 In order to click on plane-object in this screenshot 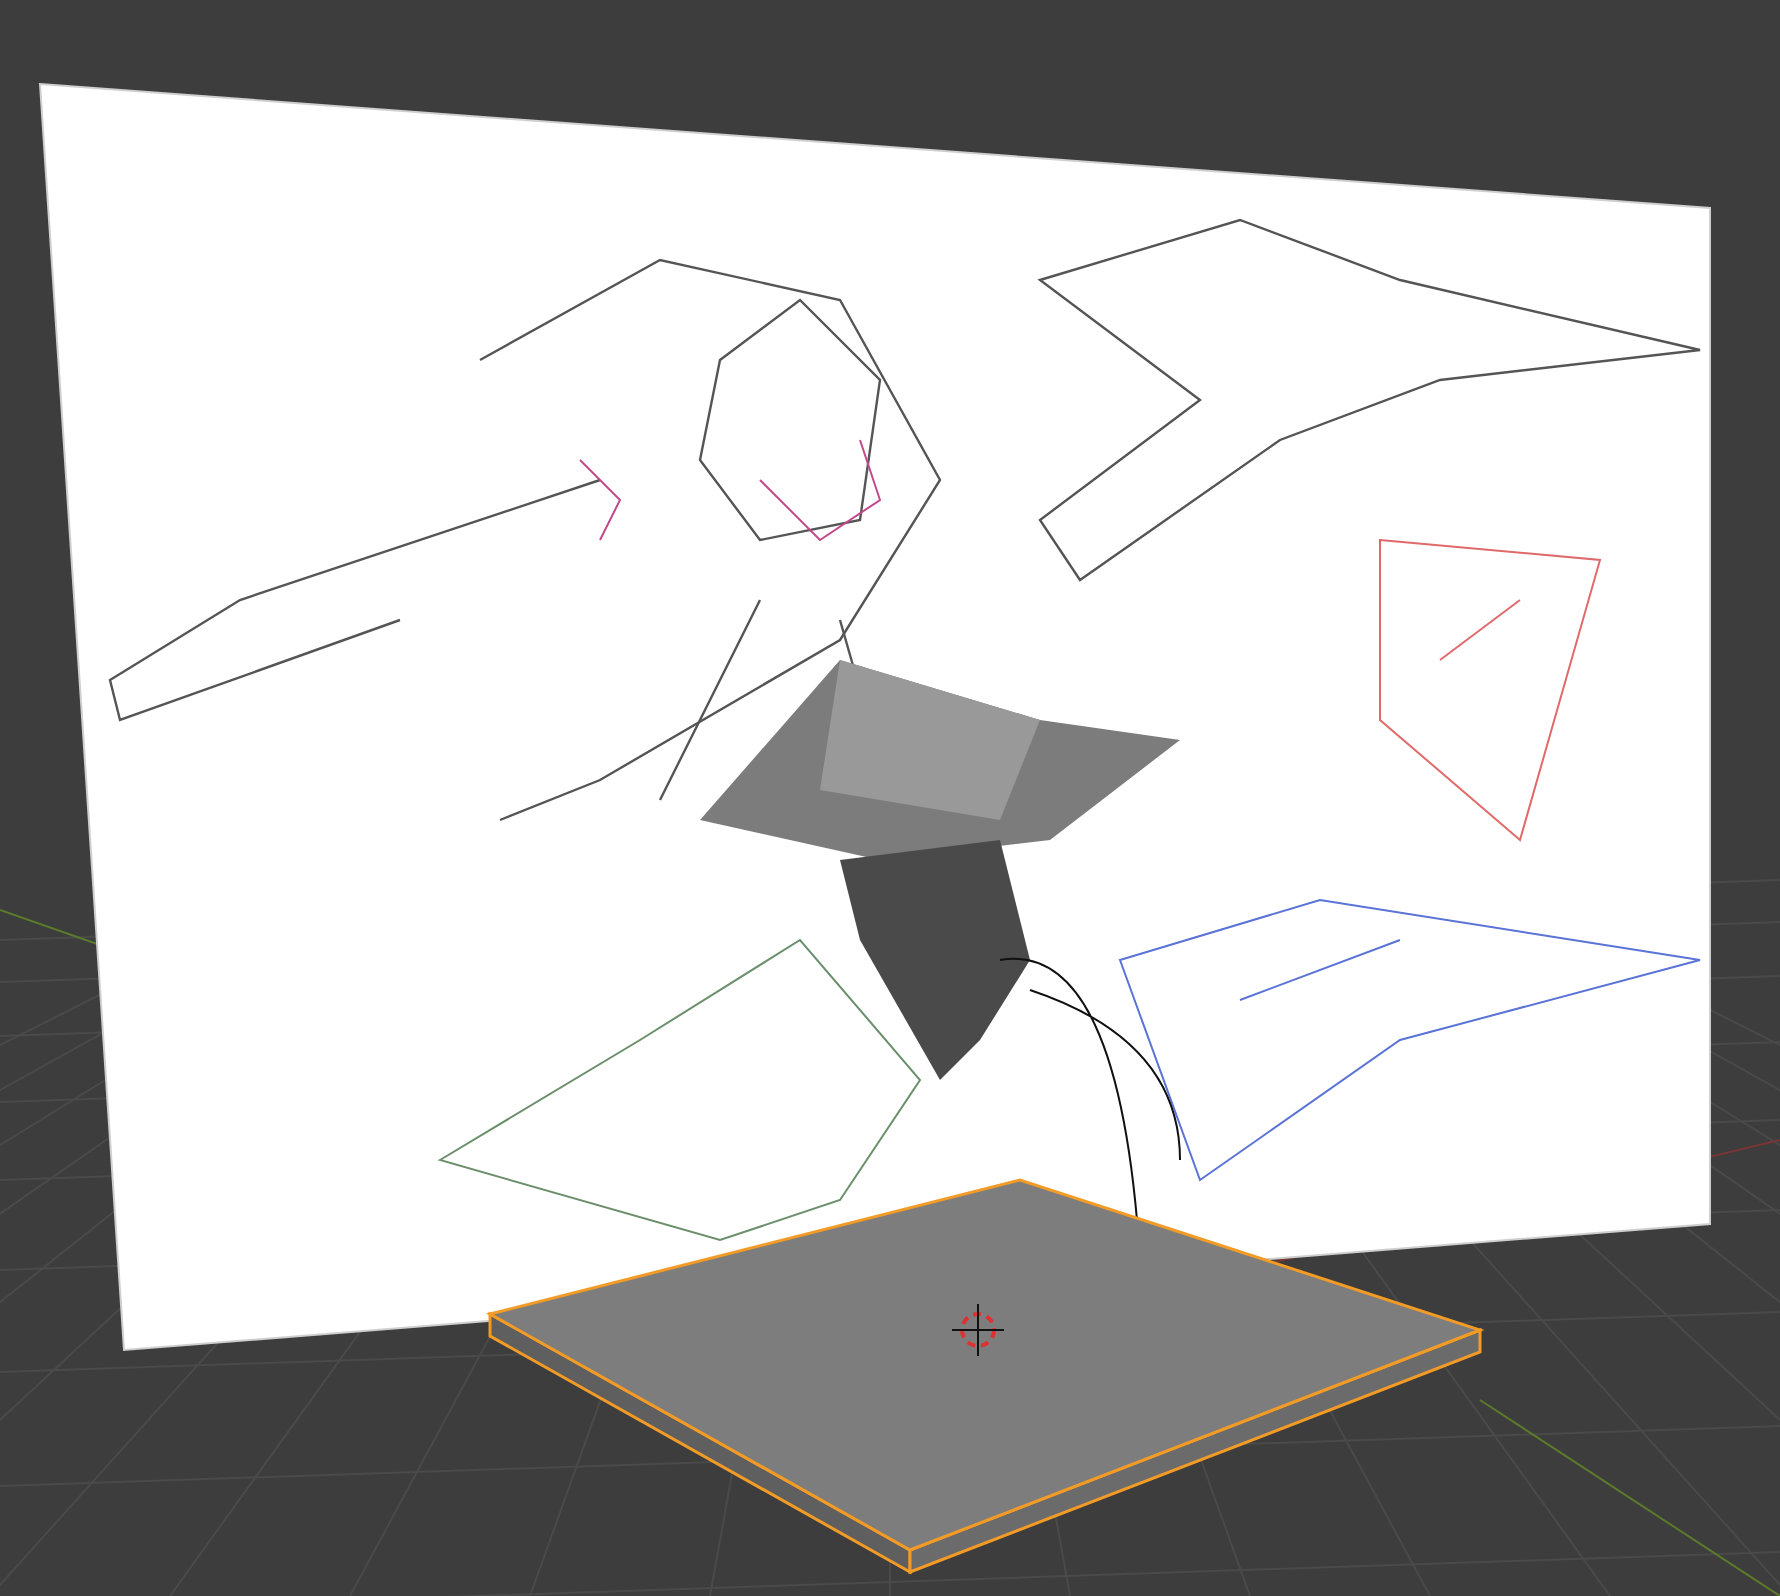, I will do `click(985, 1376)`.